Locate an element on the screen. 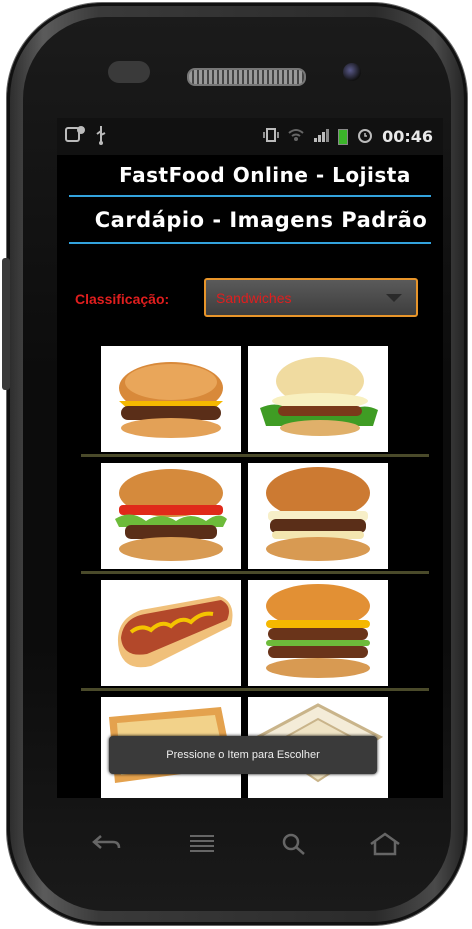 The image size is (472, 929). volume-button is located at coordinates (6, 324).